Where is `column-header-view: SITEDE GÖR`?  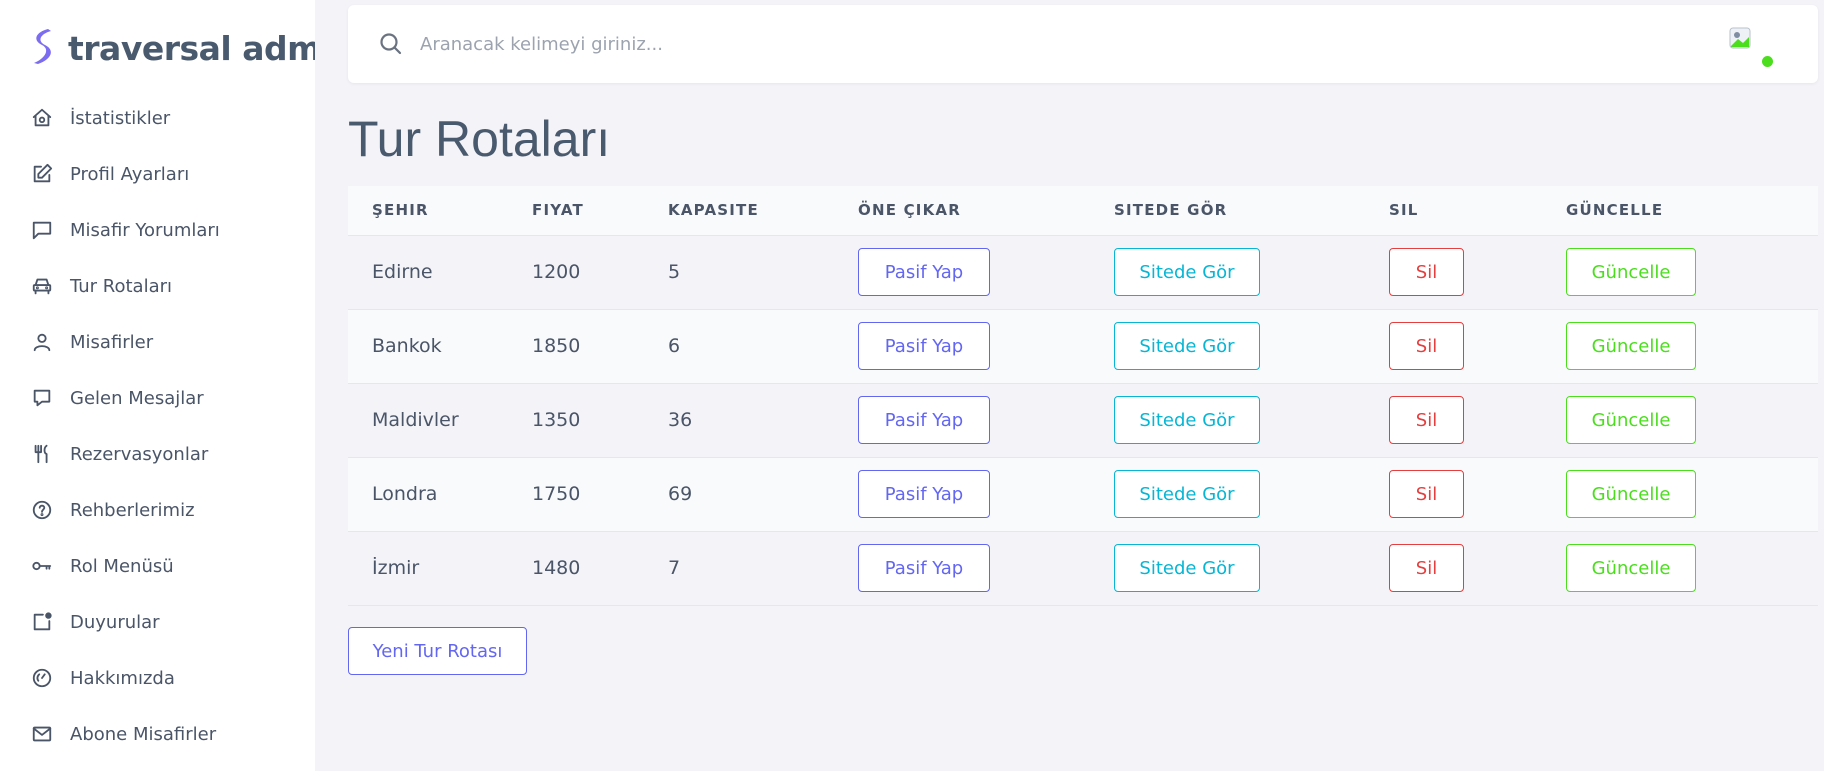
column-header-view: SITEDE GÖR is located at coordinates (1251, 211).